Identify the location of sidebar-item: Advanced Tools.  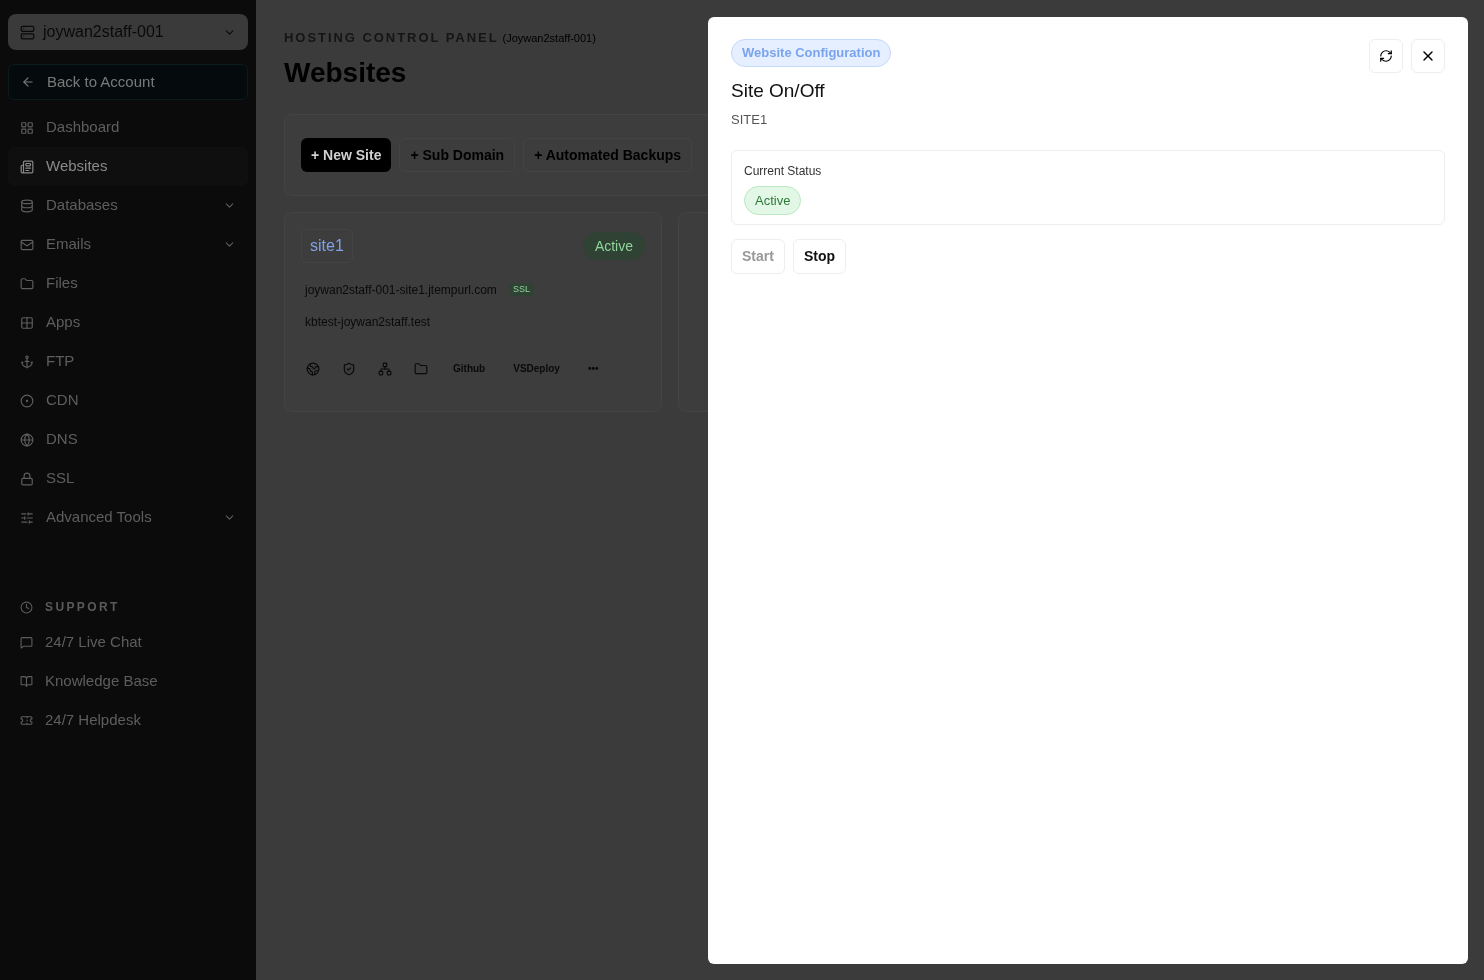
(128, 517).